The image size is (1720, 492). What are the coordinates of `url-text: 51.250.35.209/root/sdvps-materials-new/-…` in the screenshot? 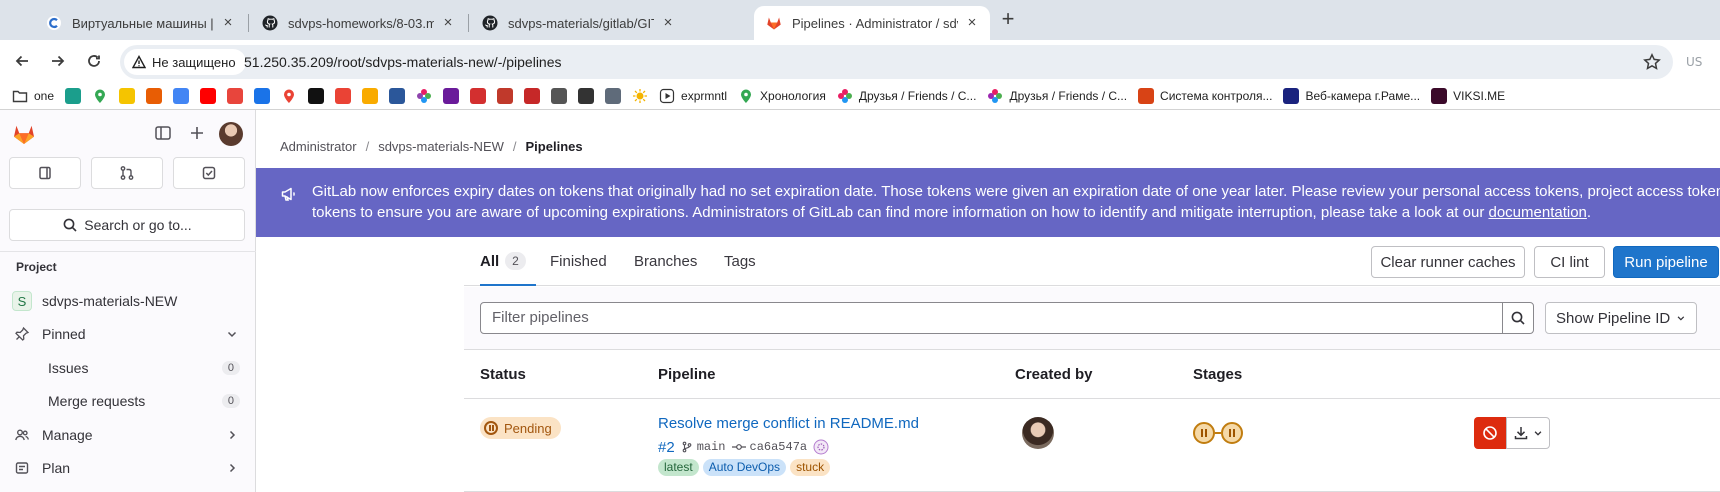 It's located at (403, 62).